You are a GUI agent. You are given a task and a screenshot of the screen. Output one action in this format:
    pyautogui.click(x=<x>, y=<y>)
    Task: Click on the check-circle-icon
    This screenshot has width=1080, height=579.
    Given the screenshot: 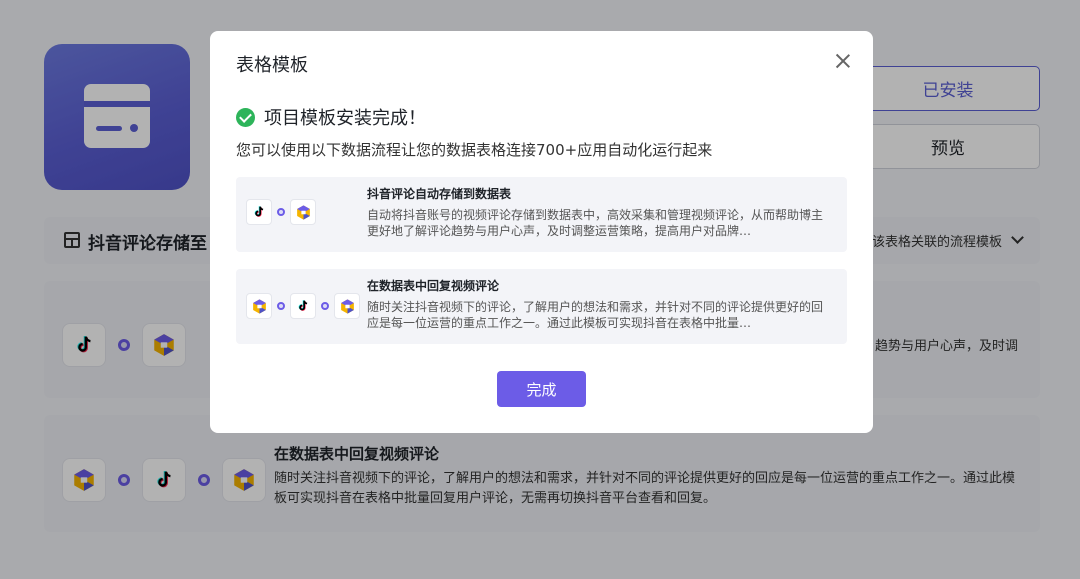 What is the action you would take?
    pyautogui.click(x=245, y=117)
    